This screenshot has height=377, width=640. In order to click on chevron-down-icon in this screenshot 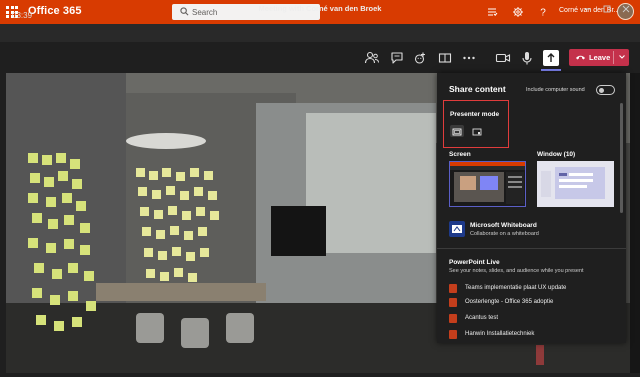, I will do `click(622, 57)`.